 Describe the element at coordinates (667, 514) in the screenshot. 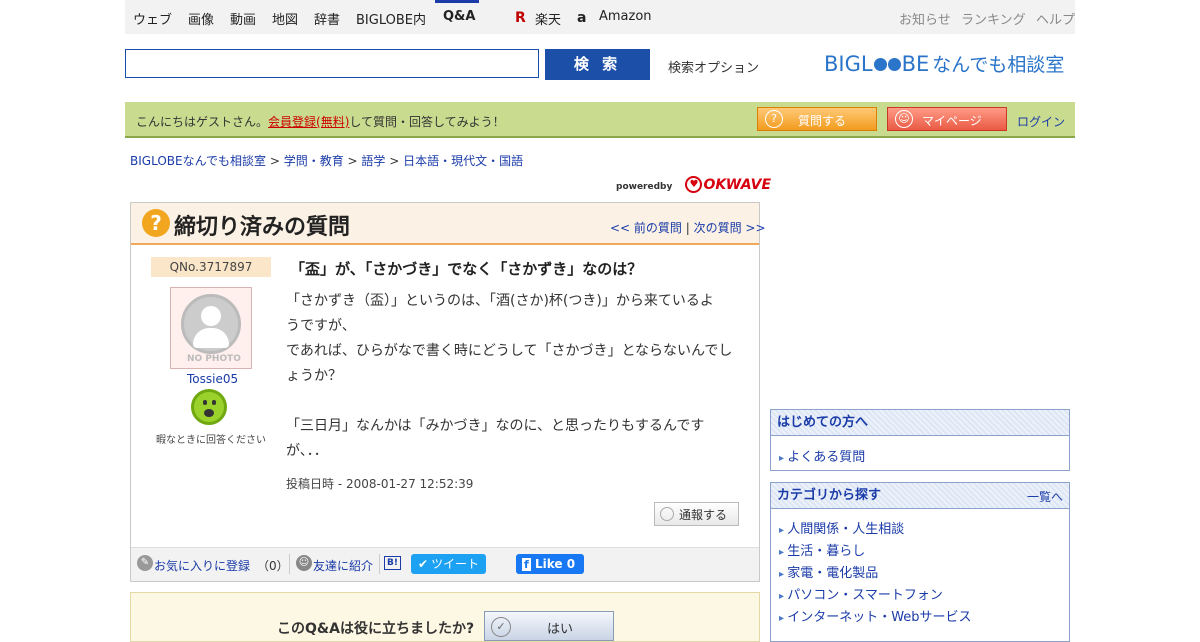

I see `report-icon` at that location.